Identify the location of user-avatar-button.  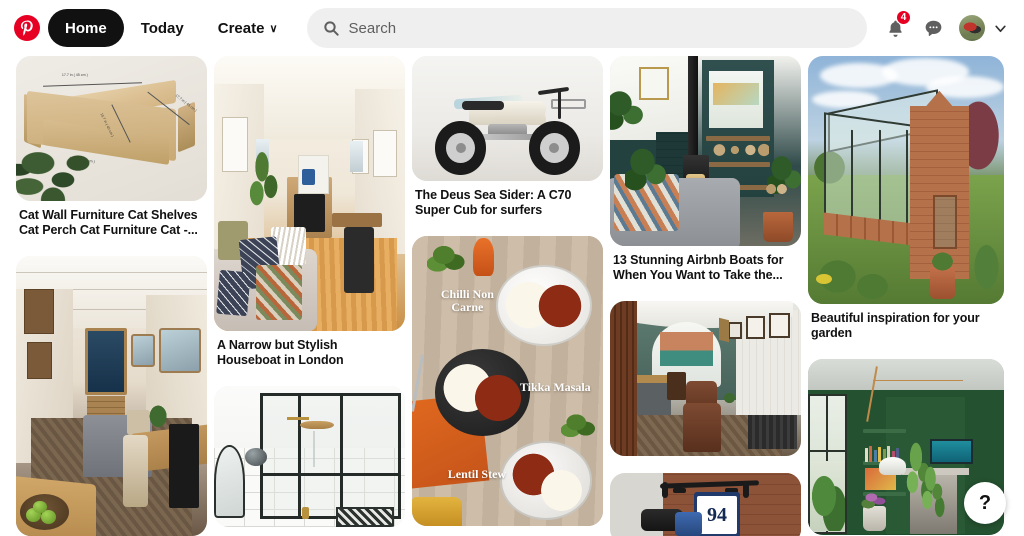
(972, 28).